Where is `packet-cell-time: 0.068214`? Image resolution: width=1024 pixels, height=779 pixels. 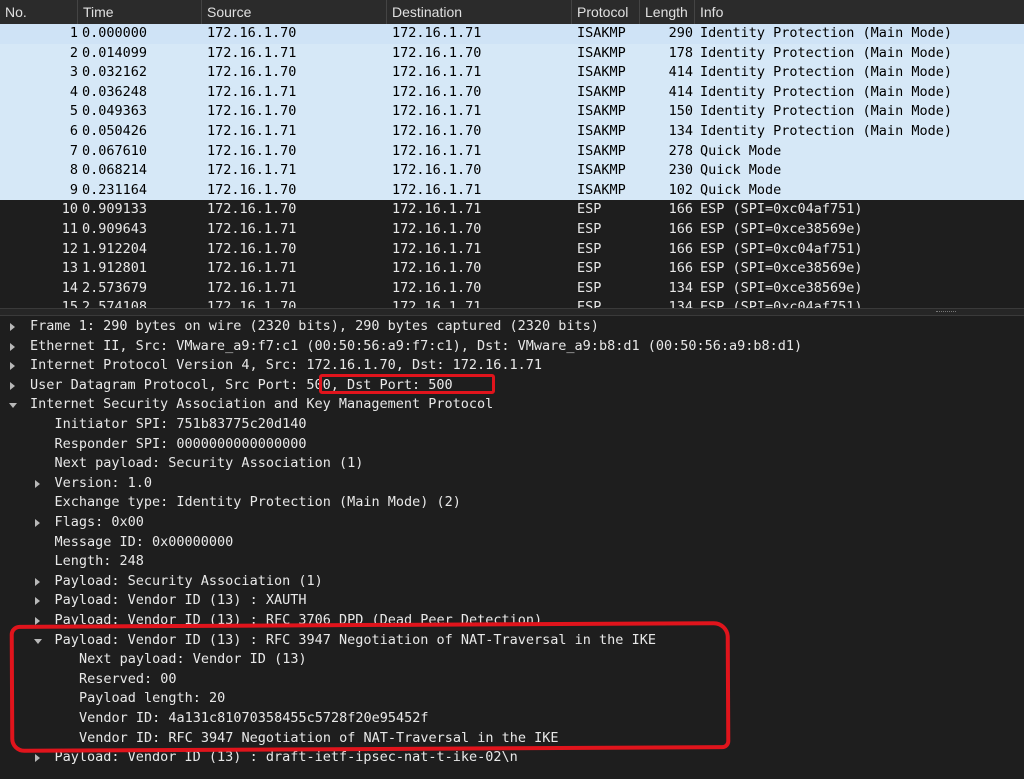 packet-cell-time: 0.068214 is located at coordinates (115, 170).